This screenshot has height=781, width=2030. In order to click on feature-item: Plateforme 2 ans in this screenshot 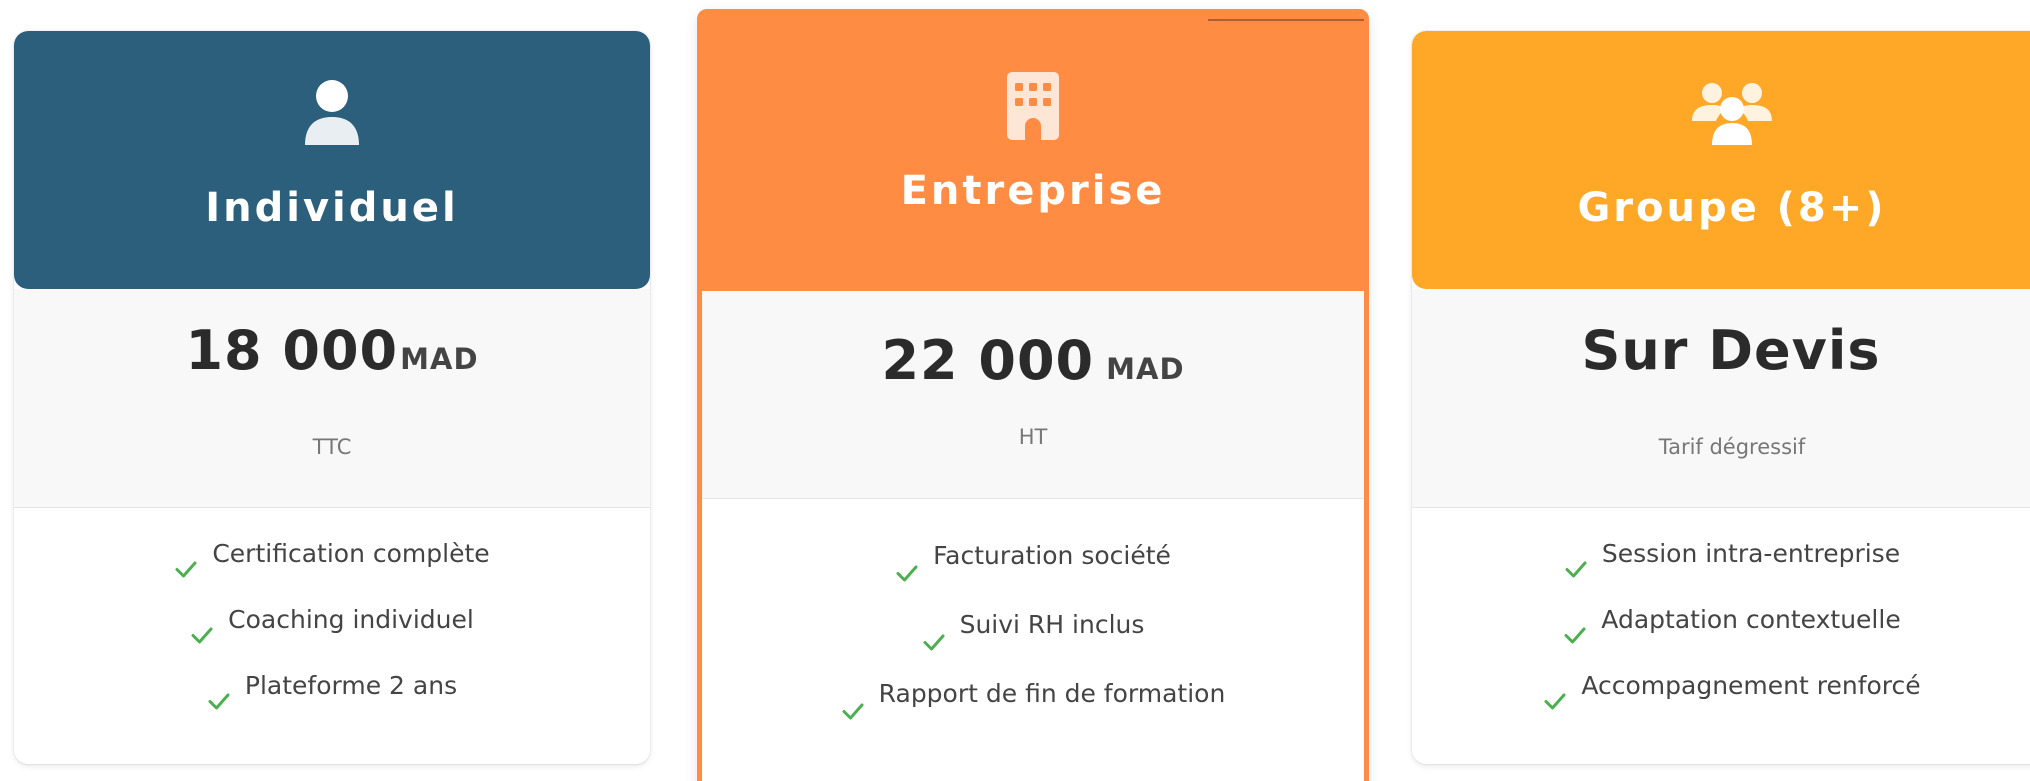, I will do `click(332, 686)`.